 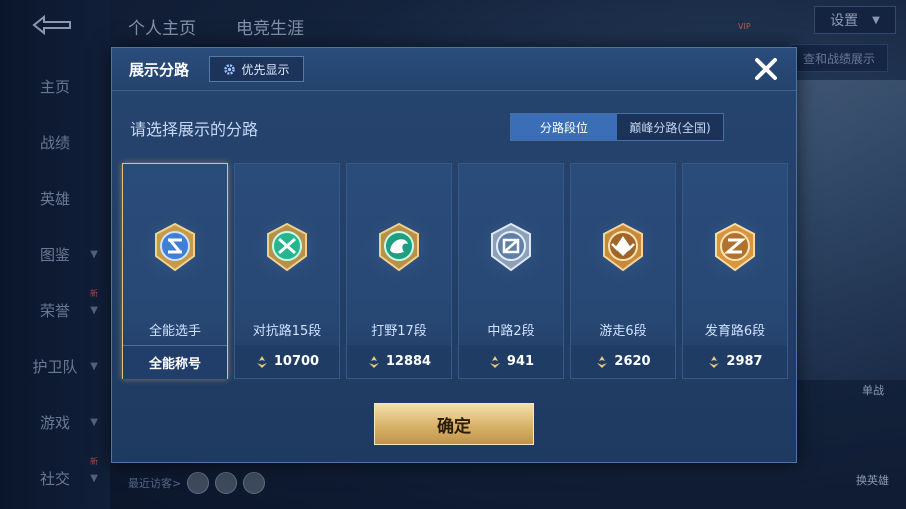 What do you see at coordinates (744, 361) in the screenshot?
I see `lane-card-score: 2987` at bounding box center [744, 361].